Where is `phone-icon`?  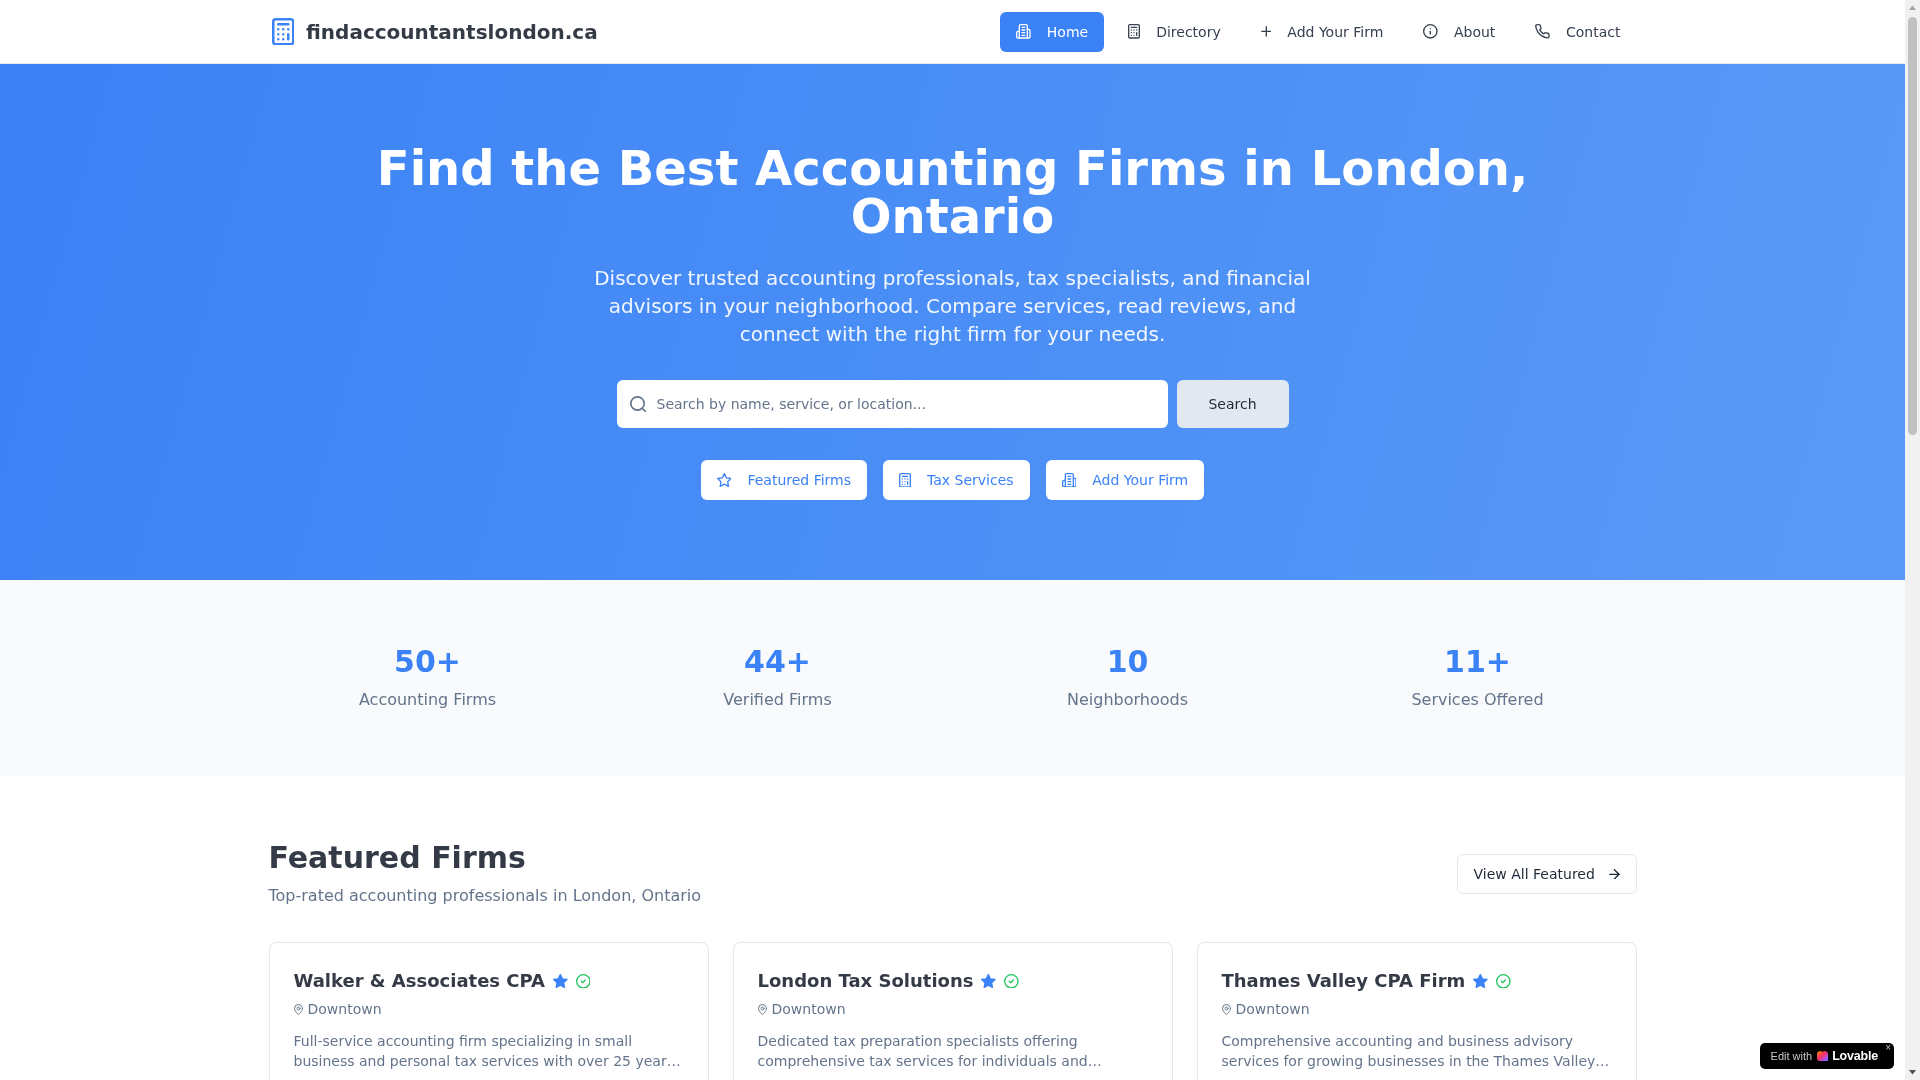 phone-icon is located at coordinates (1543, 31).